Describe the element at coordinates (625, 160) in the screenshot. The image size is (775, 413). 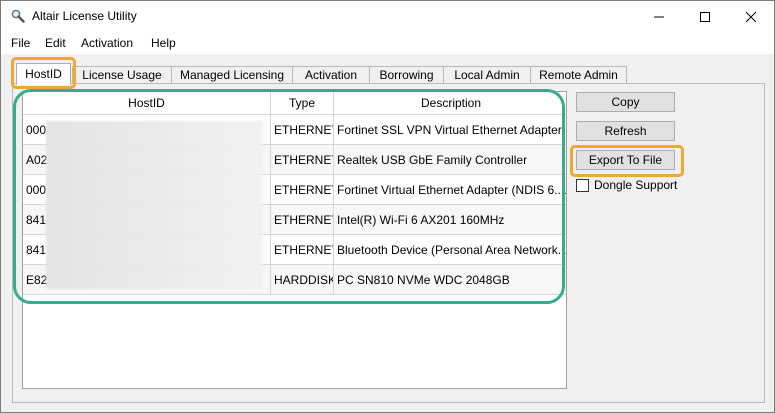
I see `export-to-file-button: Export To File` at that location.